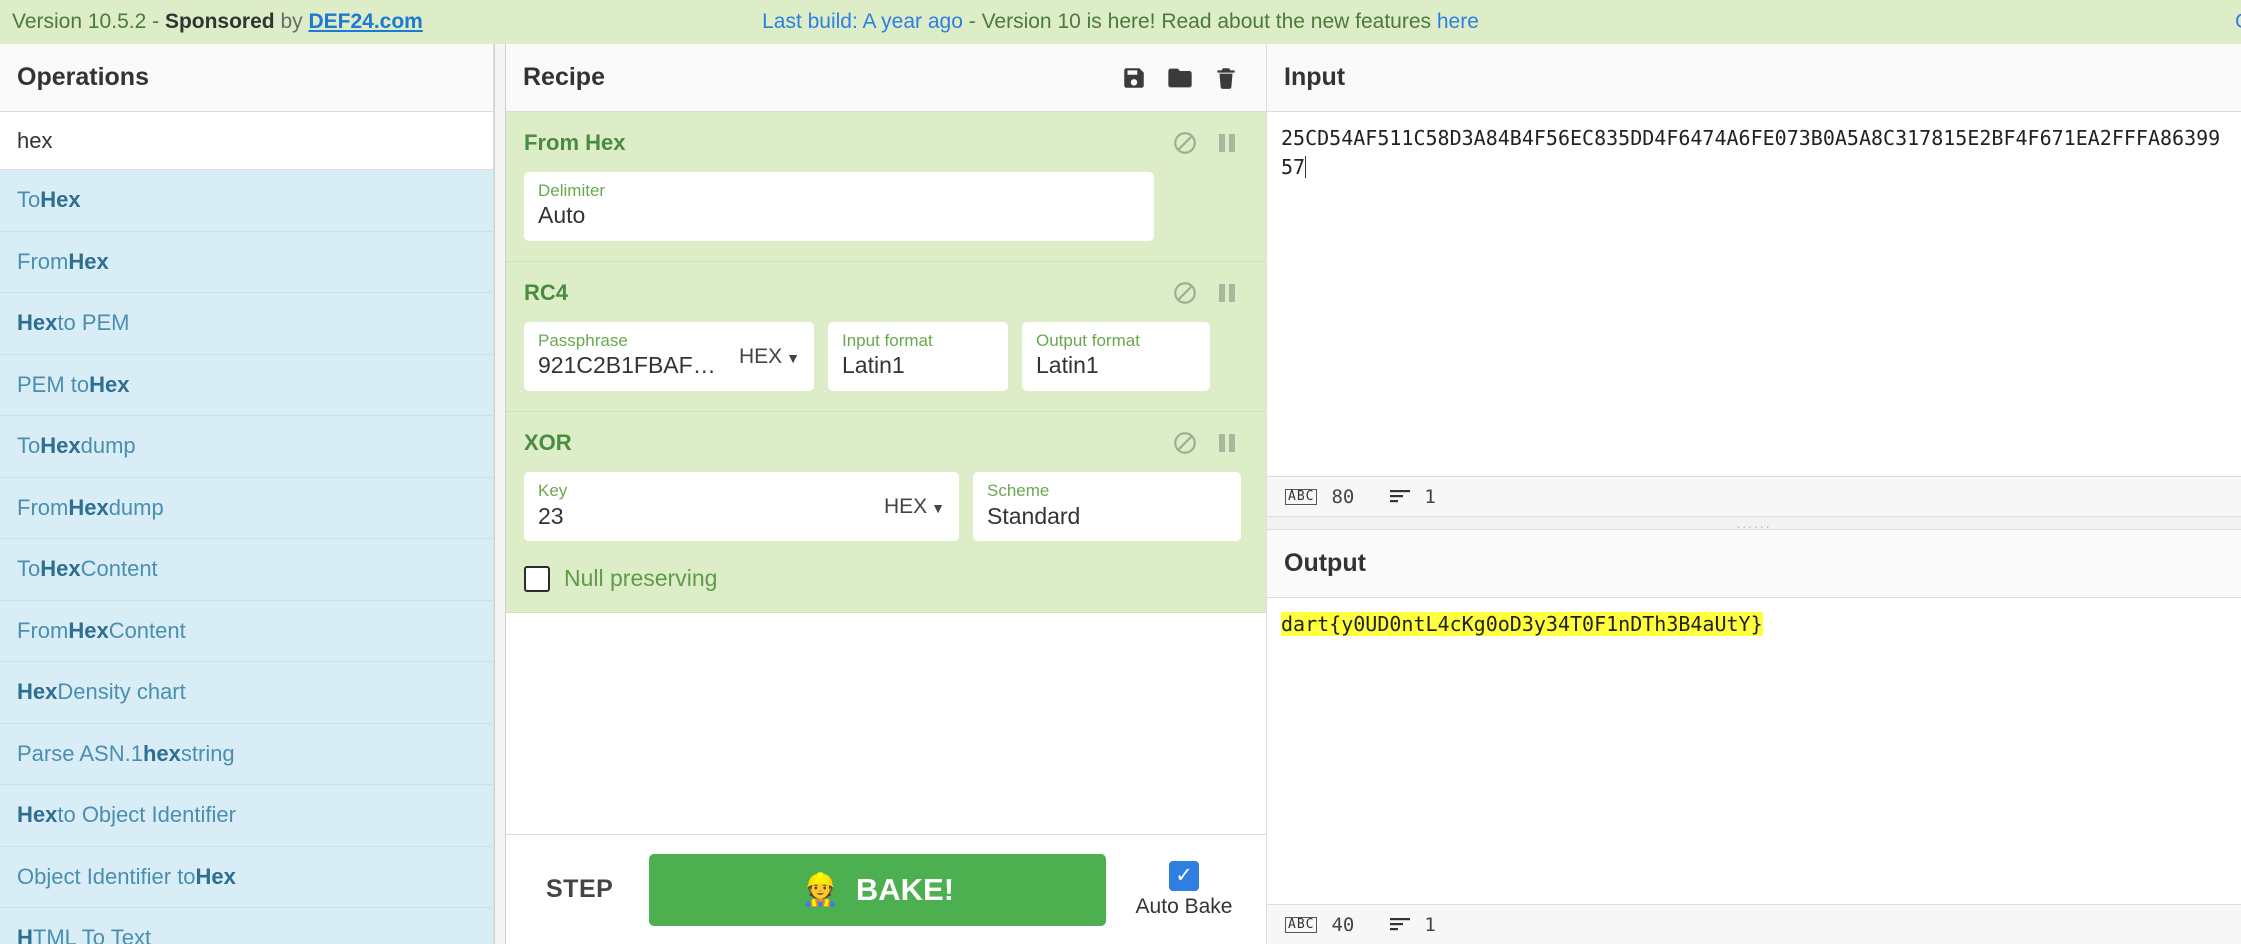  I want to click on output-line-count: 1, so click(1430, 924).